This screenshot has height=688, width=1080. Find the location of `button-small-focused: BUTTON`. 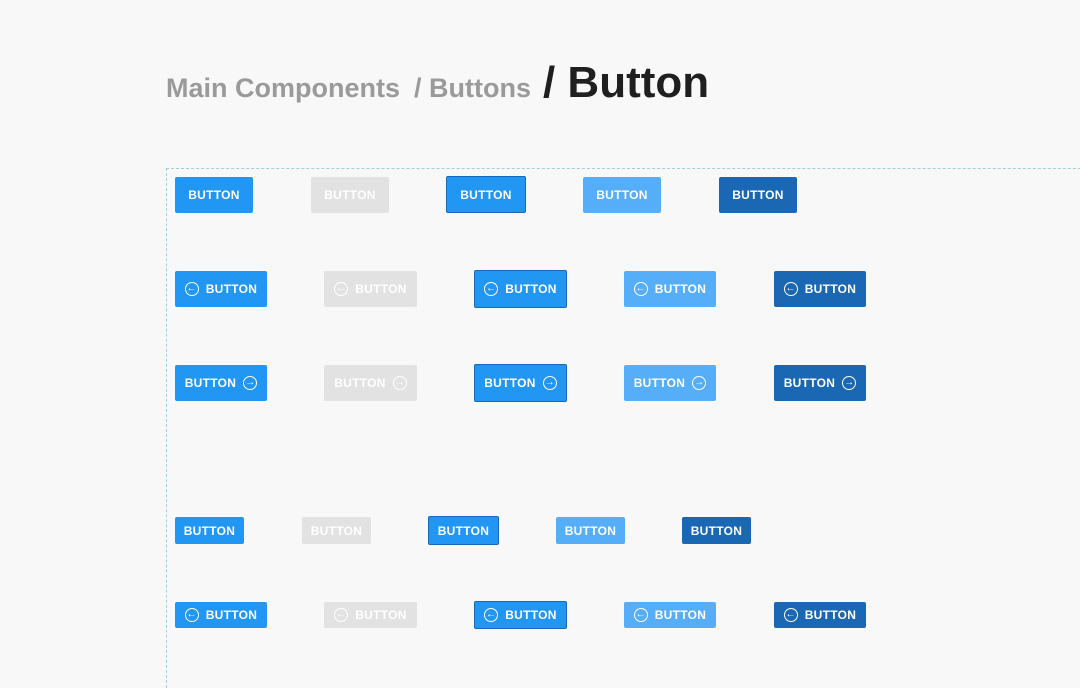

button-small-focused: BUTTON is located at coordinates (463, 530).